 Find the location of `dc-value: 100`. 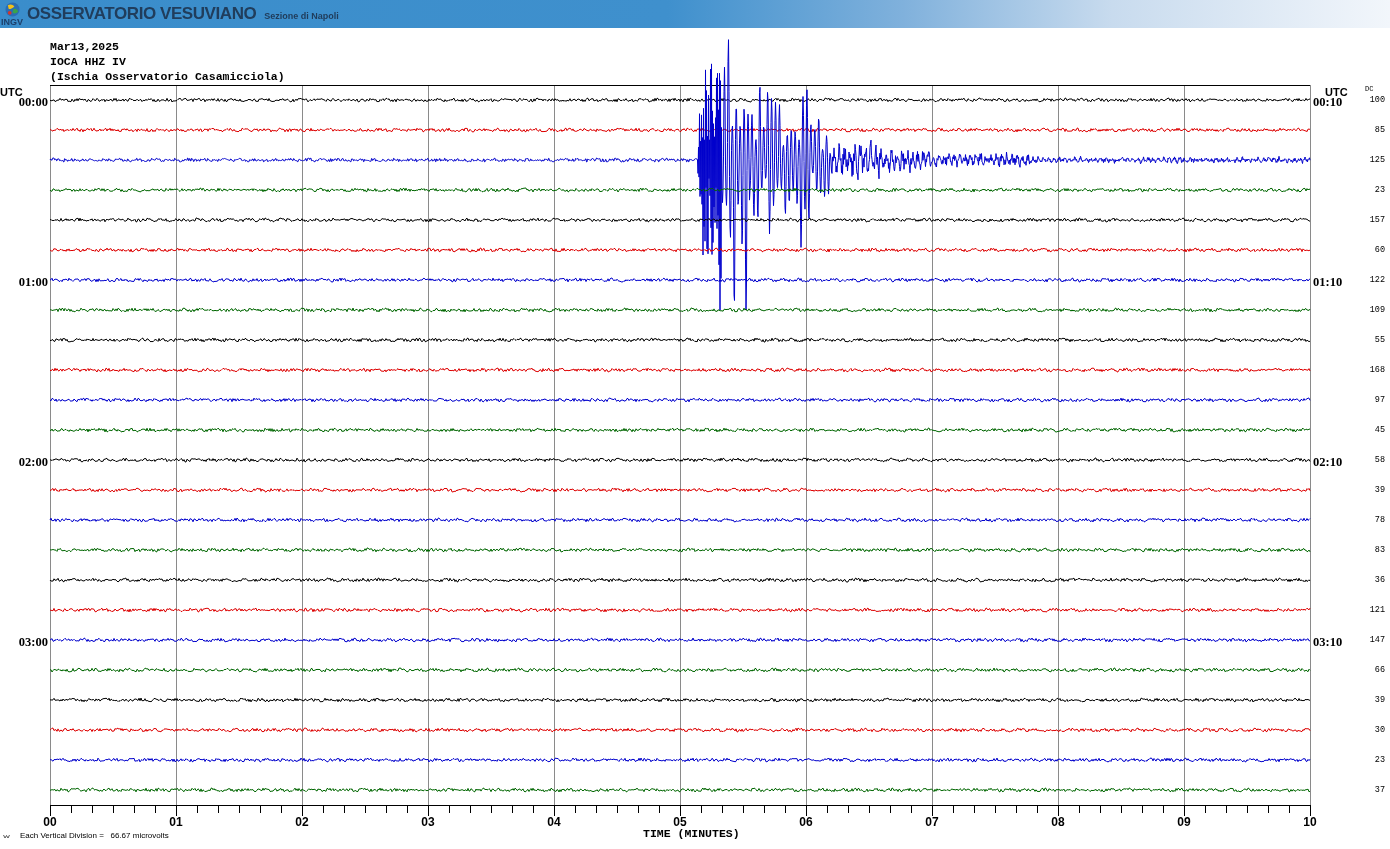

dc-value: 100 is located at coordinates (1377, 100).